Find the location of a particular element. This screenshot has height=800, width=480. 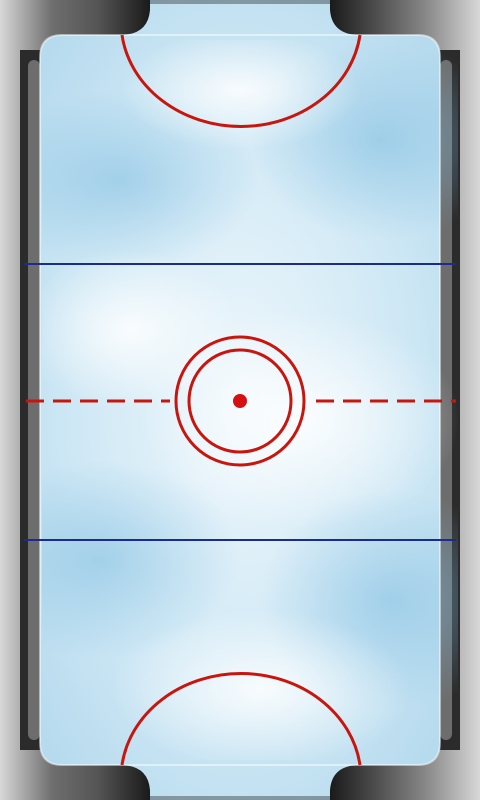

bottom-goal is located at coordinates (240, 798).